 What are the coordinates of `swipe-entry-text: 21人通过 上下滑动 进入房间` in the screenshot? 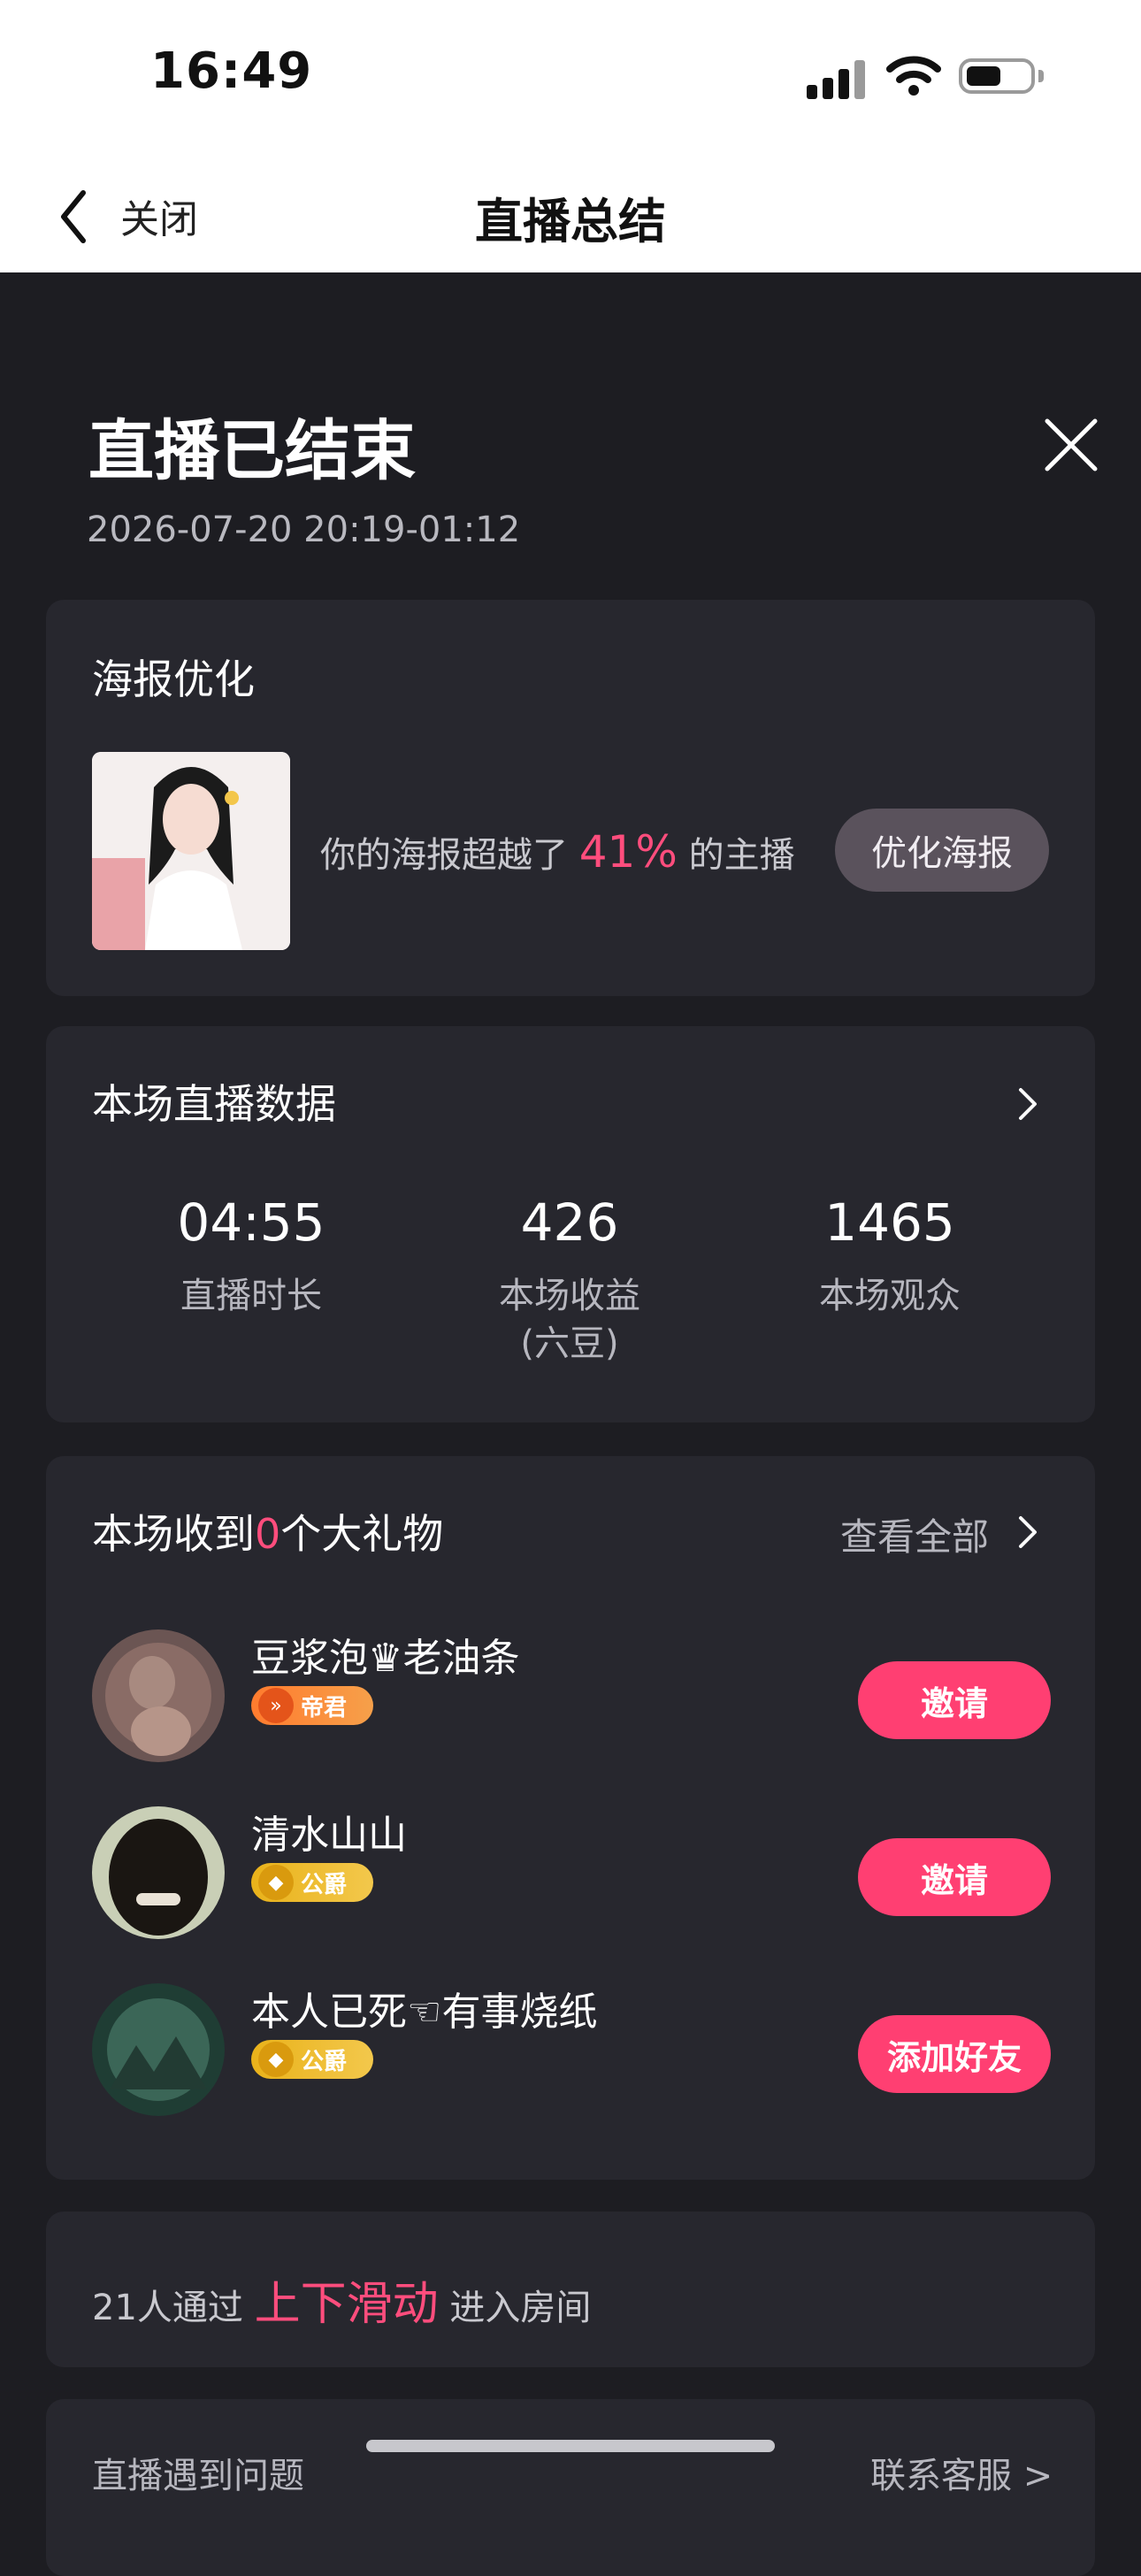 It's located at (342, 2304).